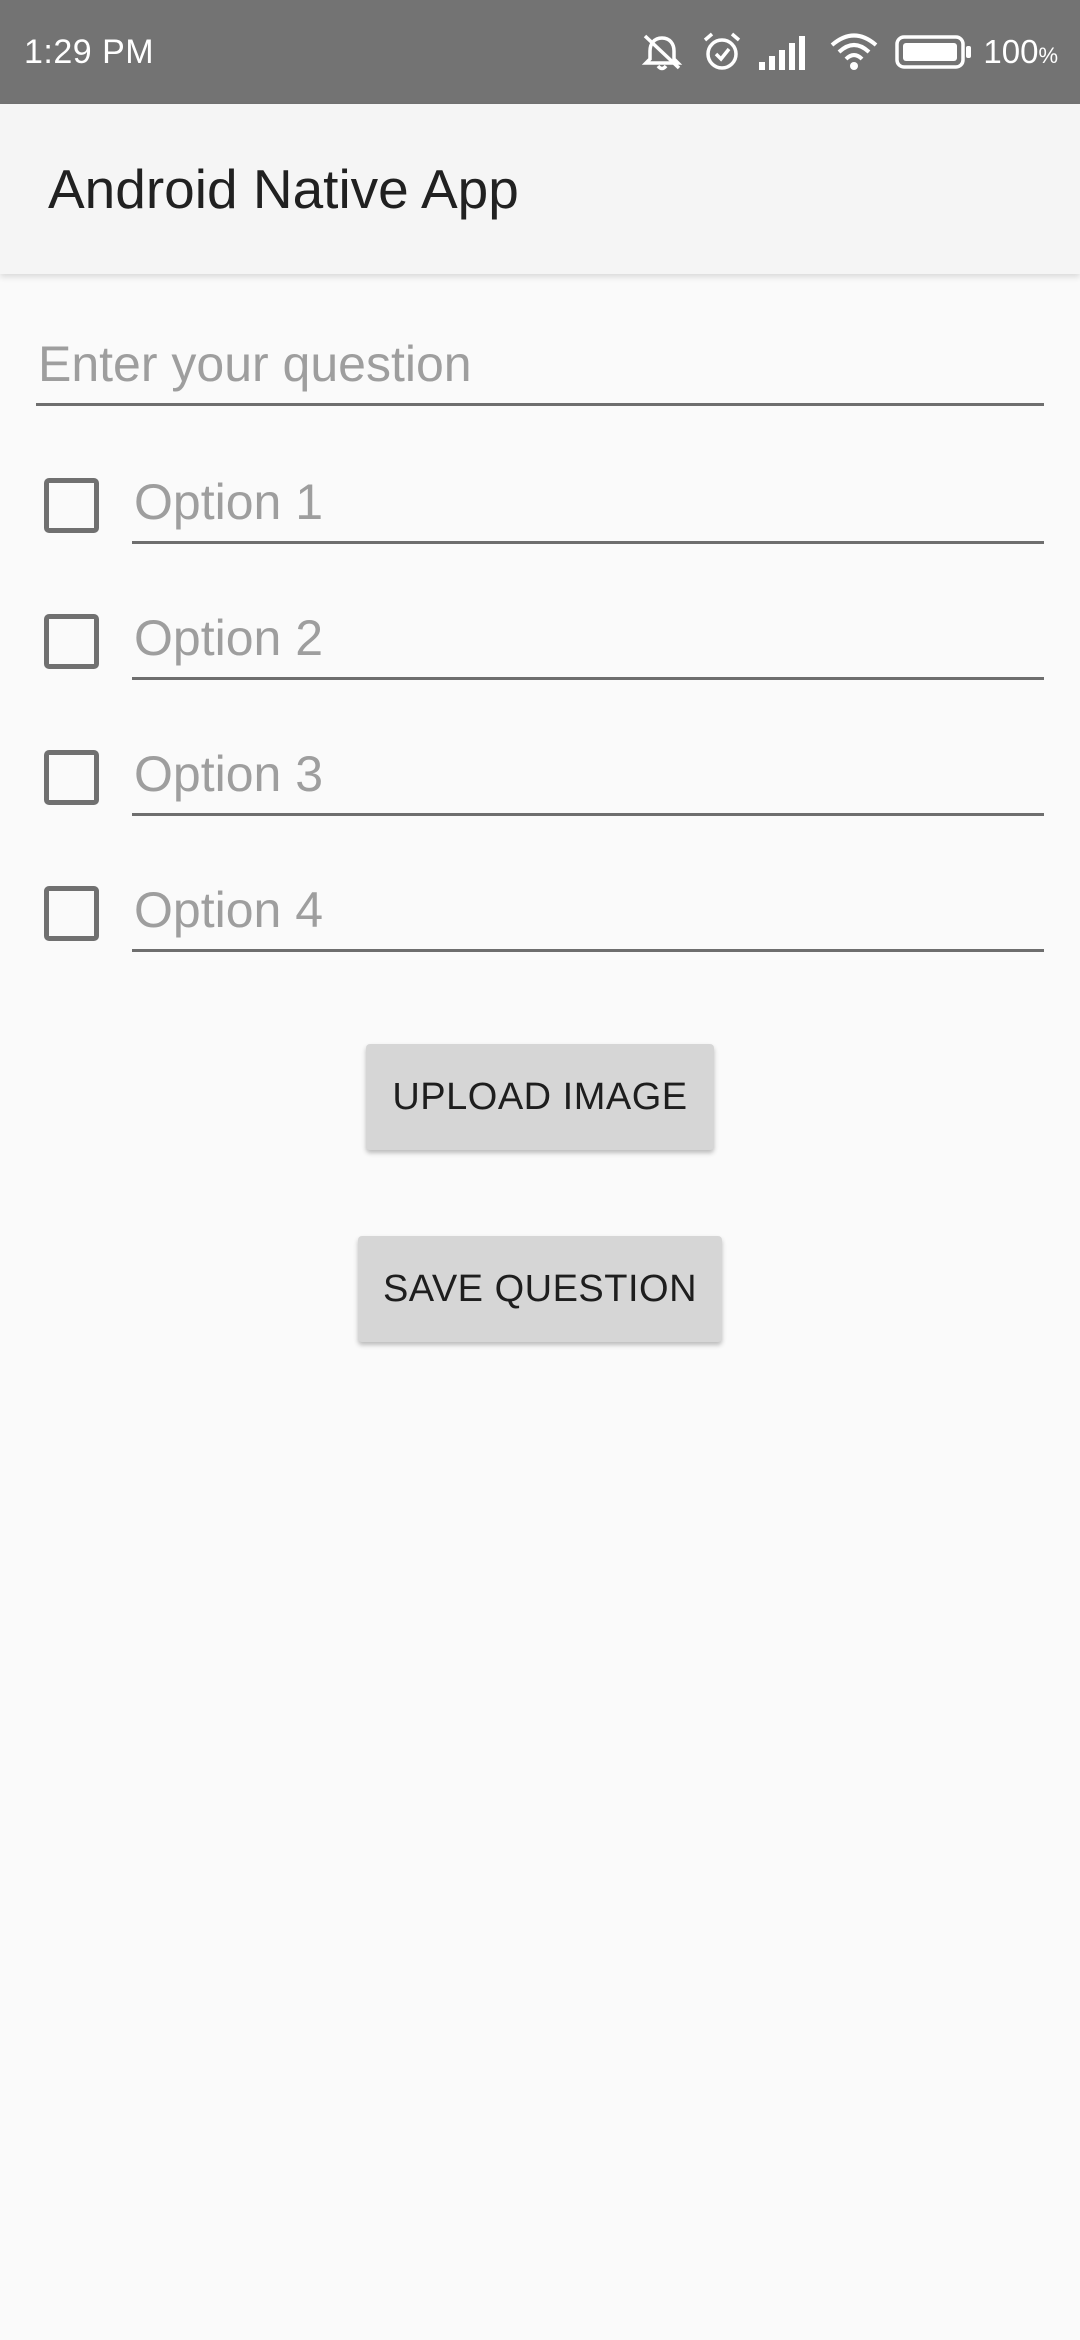 The width and height of the screenshot is (1080, 2340). Describe the element at coordinates (934, 52) in the screenshot. I see `battery-icon` at that location.